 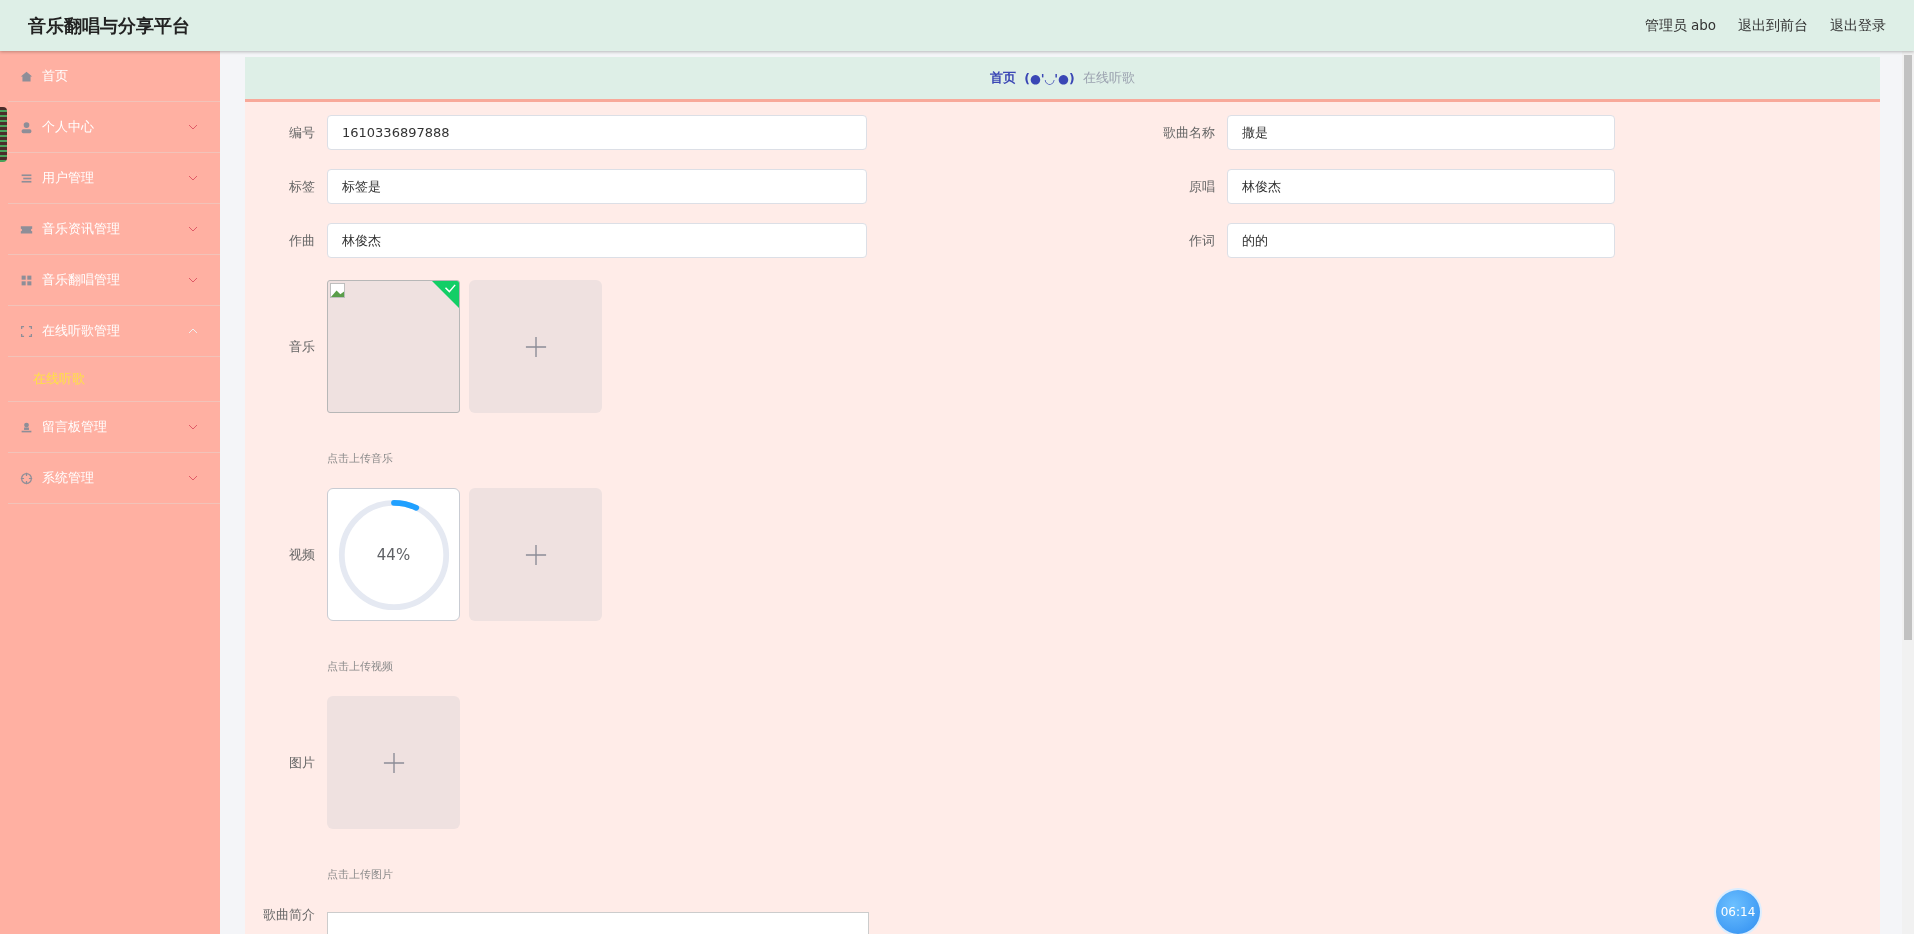 What do you see at coordinates (337, 290) in the screenshot?
I see `broken-image-icon` at bounding box center [337, 290].